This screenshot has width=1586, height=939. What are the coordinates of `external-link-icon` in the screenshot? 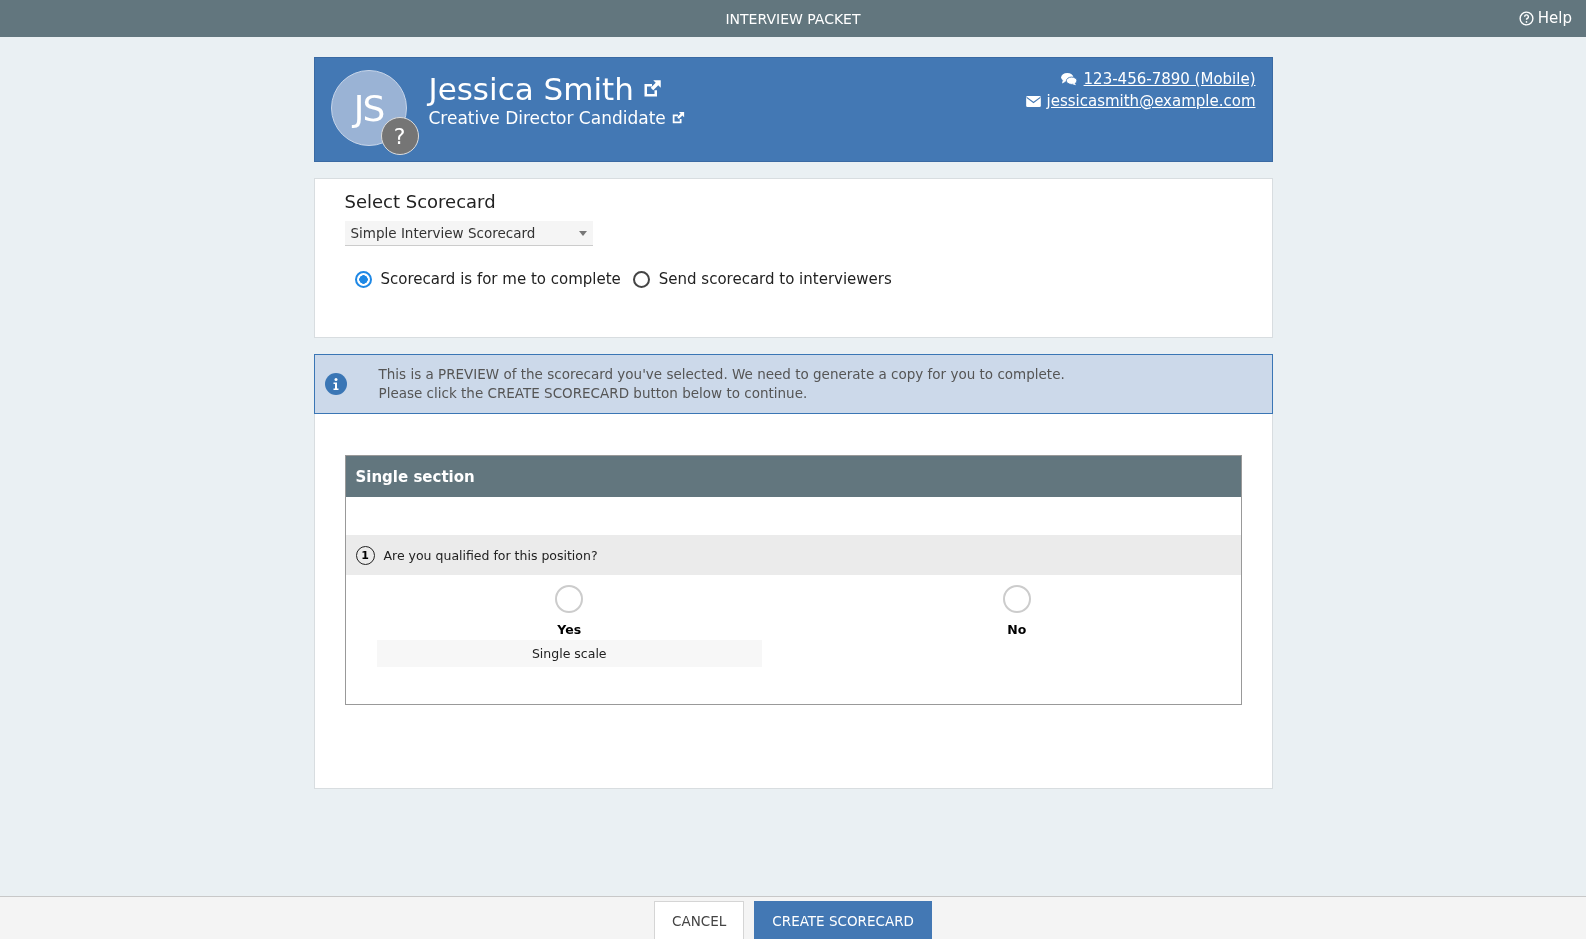 It's located at (677, 118).